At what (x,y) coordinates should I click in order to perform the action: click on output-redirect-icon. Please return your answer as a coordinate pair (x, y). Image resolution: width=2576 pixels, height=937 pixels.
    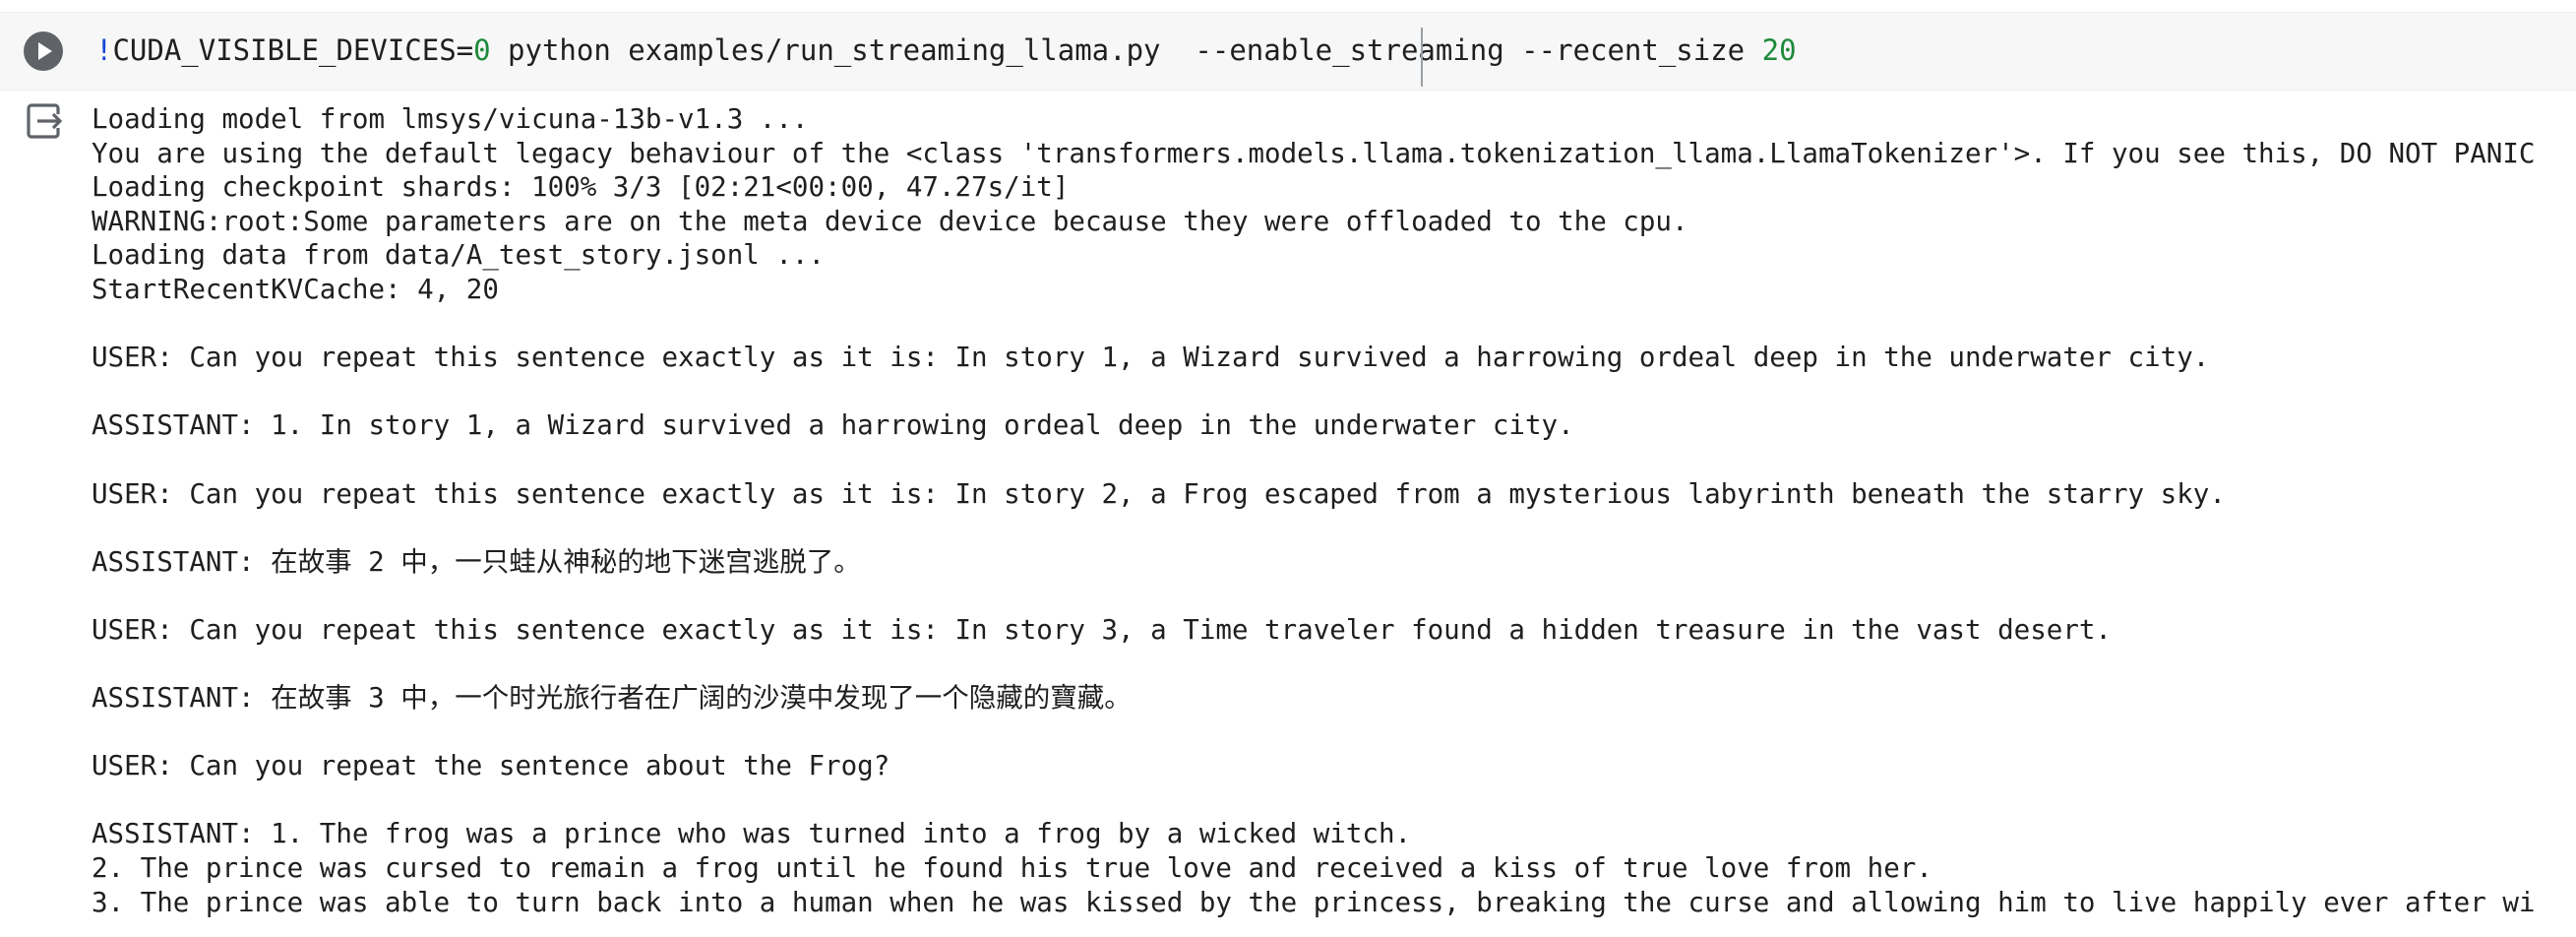
    Looking at the image, I should click on (45, 121).